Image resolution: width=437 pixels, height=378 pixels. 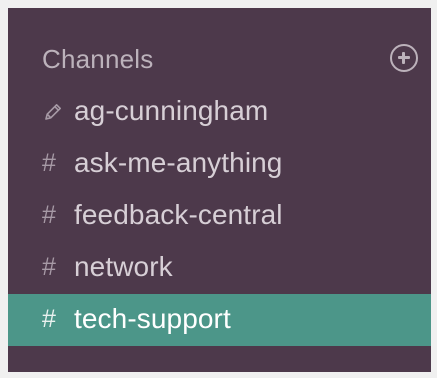 I want to click on channels-section-title: Channels, so click(x=97, y=59).